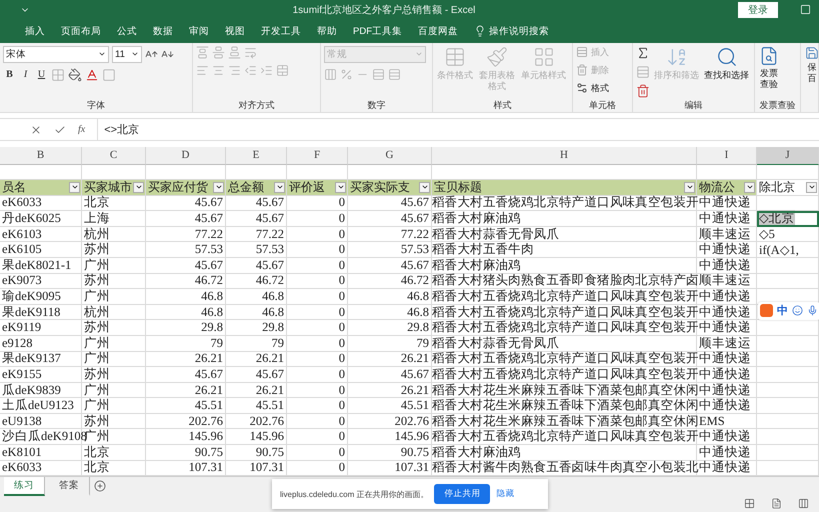 This screenshot has width=819, height=512. Describe the element at coordinates (266, 70) in the screenshot. I see `indent-increase-icon` at that location.